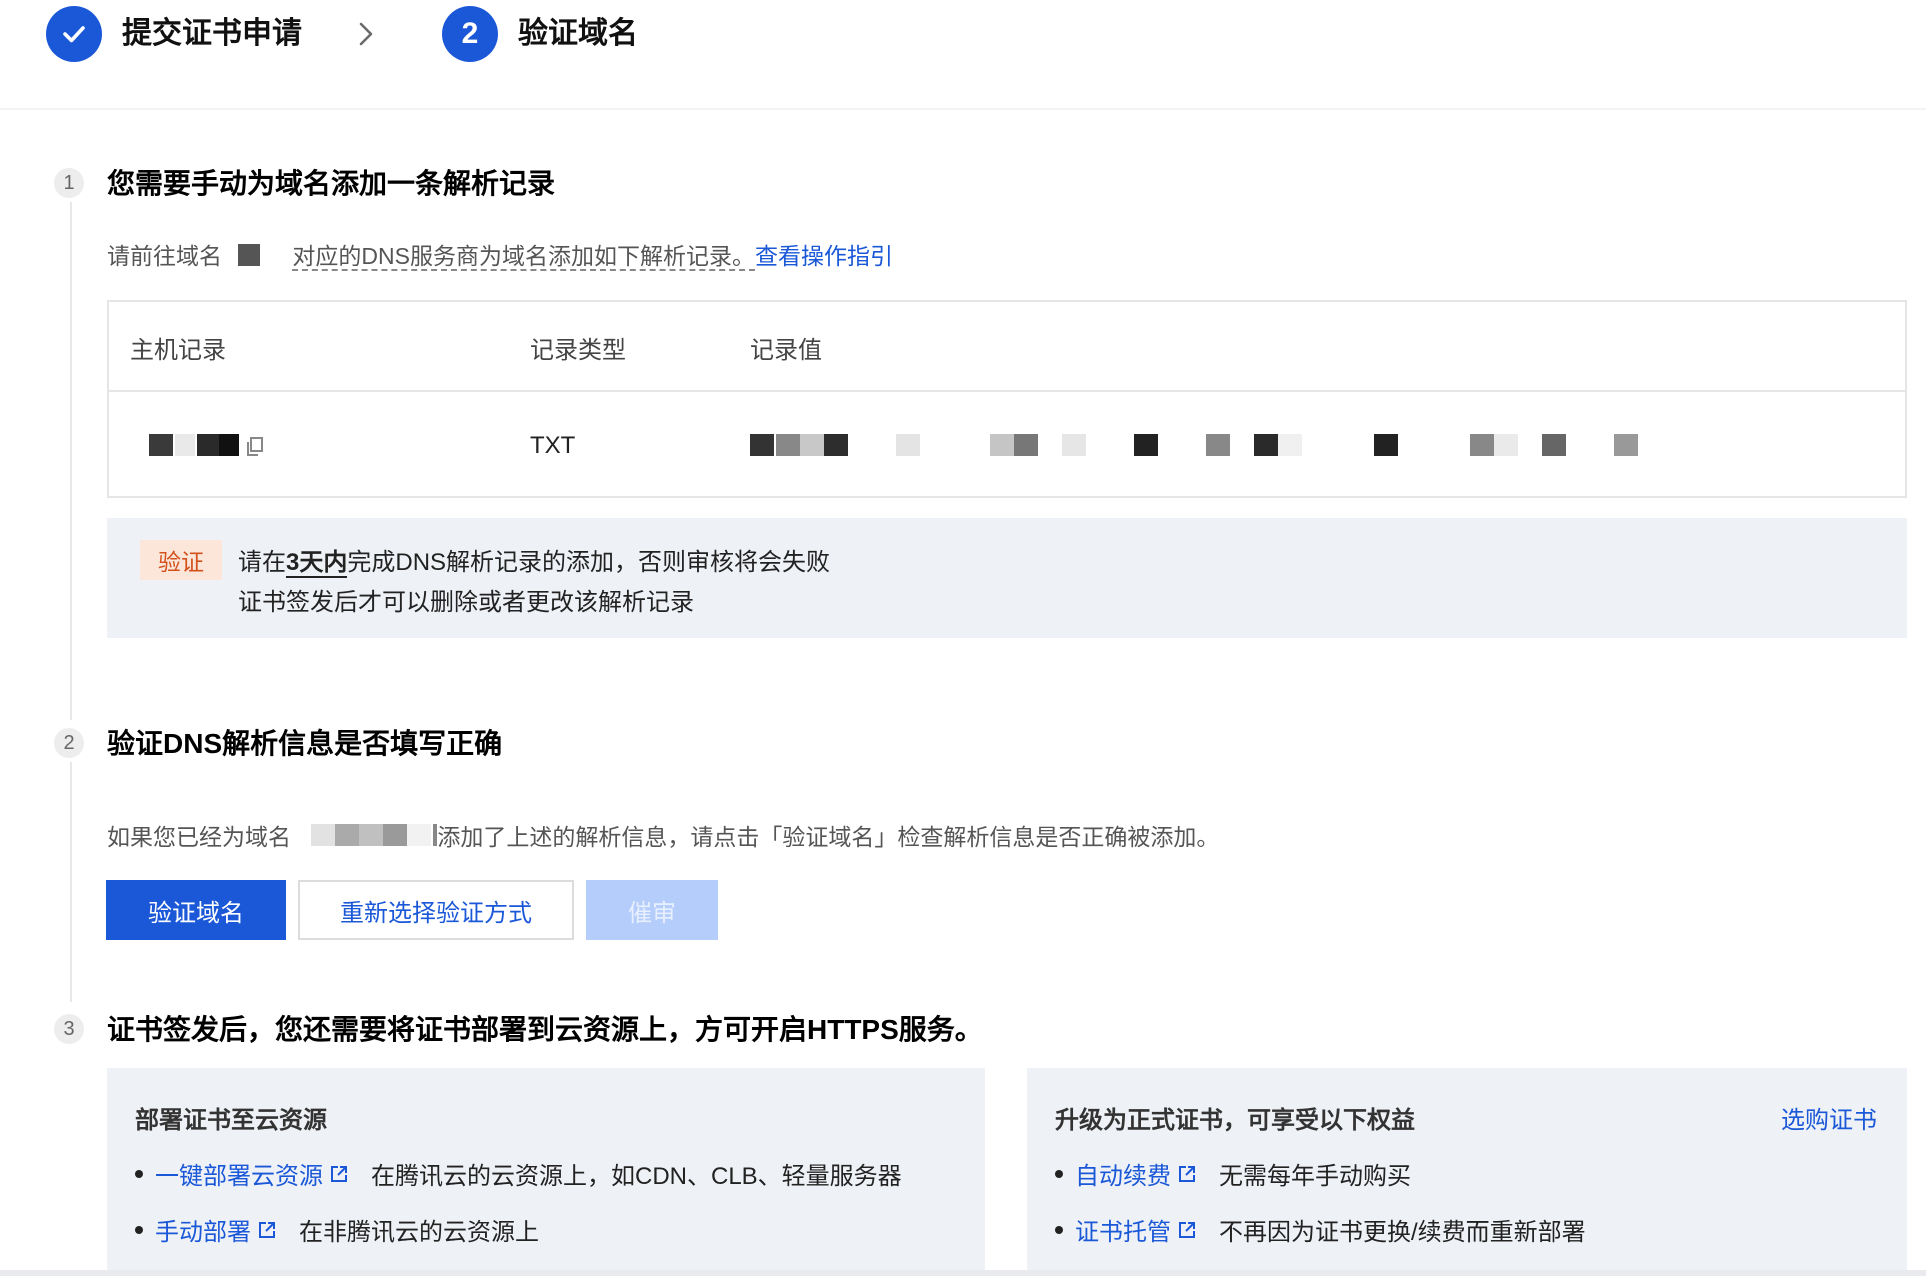  What do you see at coordinates (553, 445) in the screenshot?
I see `record-type: TXT` at bounding box center [553, 445].